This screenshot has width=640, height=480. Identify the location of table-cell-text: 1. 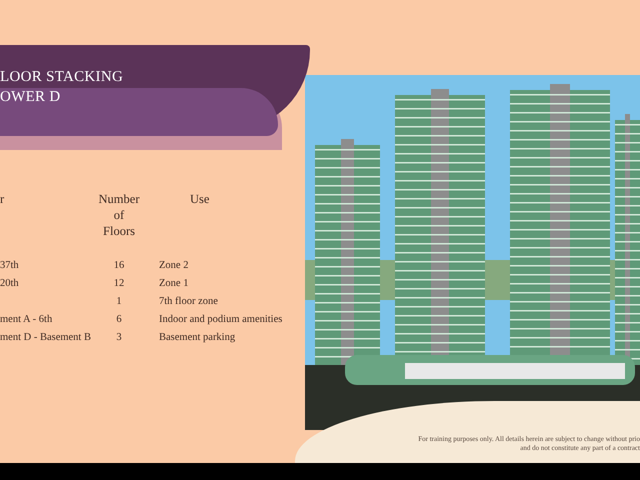
(119, 302).